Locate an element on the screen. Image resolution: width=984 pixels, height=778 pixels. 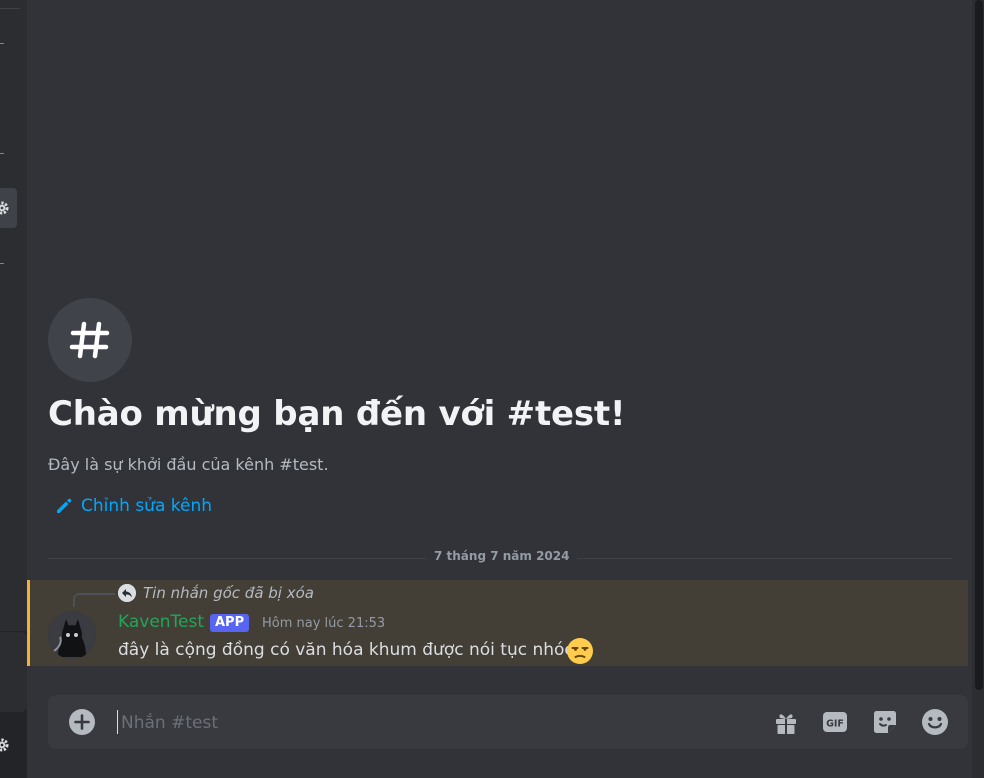
smile-icon is located at coordinates (935, 722).